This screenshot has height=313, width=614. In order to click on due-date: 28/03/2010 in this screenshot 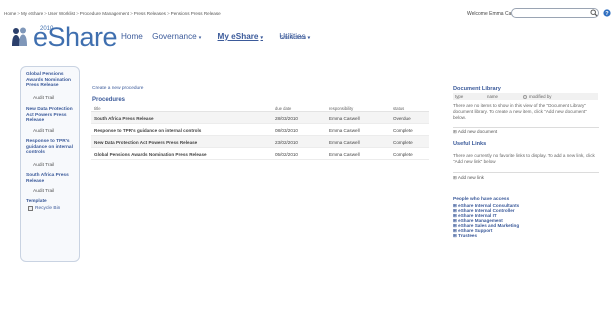, I will do `click(286, 118)`.